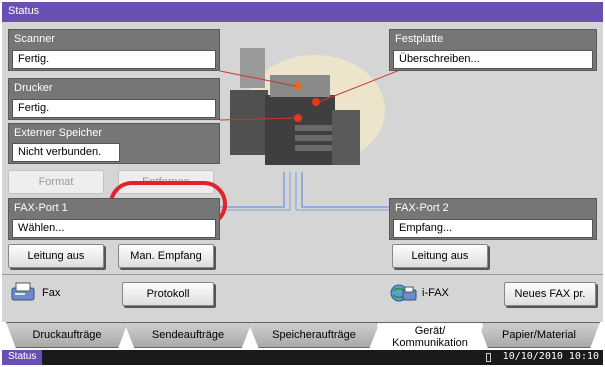 This screenshot has width=605, height=367. What do you see at coordinates (310, 106) in the screenshot?
I see `mfp-device-illustration` at bounding box center [310, 106].